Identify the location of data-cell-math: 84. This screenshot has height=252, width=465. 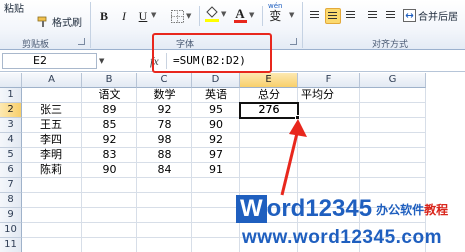
(164, 170).